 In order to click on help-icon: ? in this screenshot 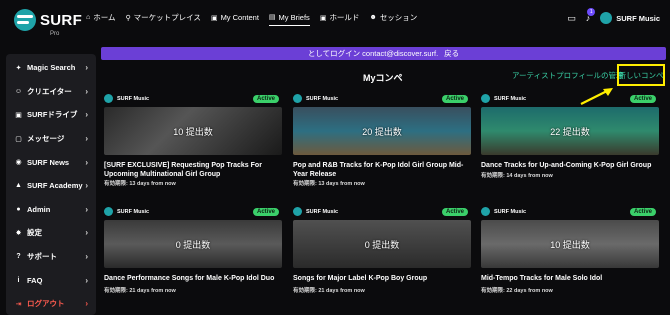, I will do `click(18, 257)`.